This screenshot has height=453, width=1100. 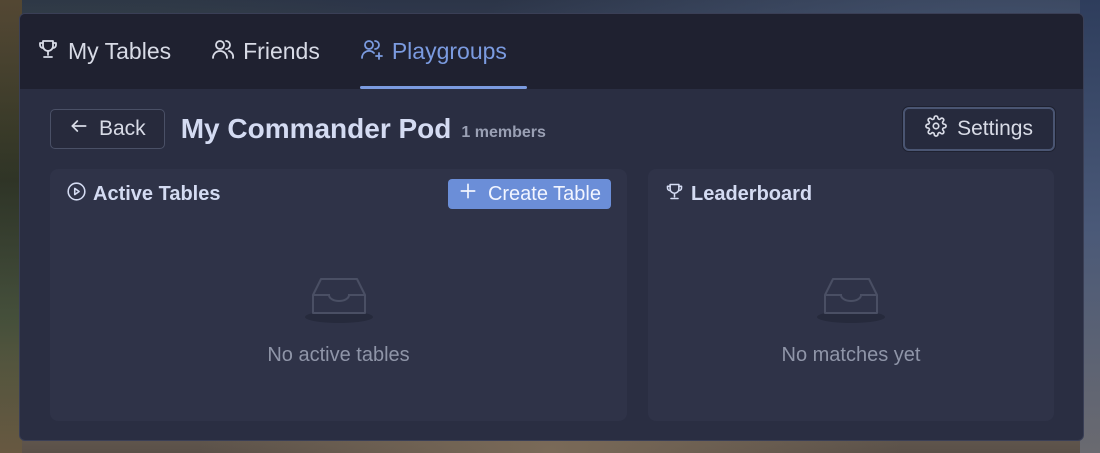 I want to click on tab-friends: Friends, so click(x=275, y=51).